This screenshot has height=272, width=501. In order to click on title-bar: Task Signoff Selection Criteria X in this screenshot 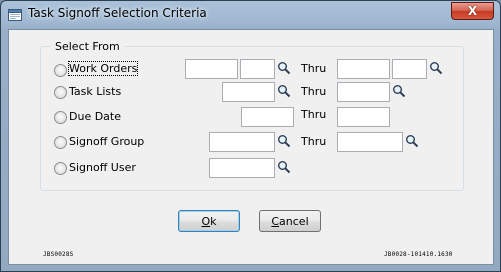, I will do `click(250, 15)`.